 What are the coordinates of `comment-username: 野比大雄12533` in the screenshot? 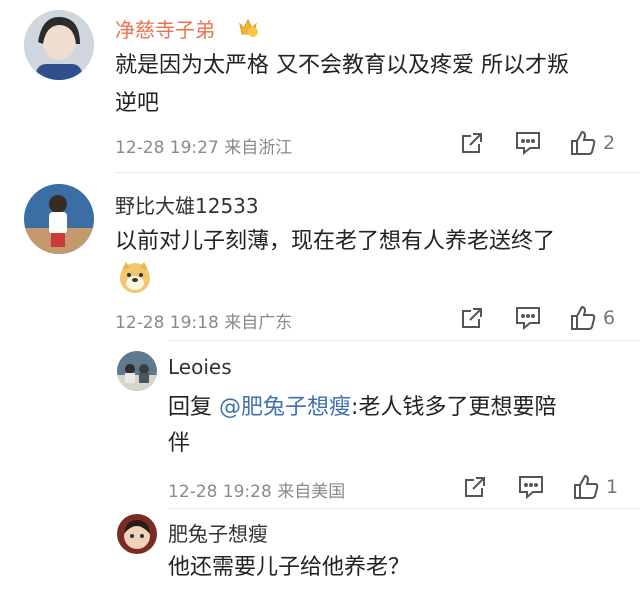 It's located at (187, 204).